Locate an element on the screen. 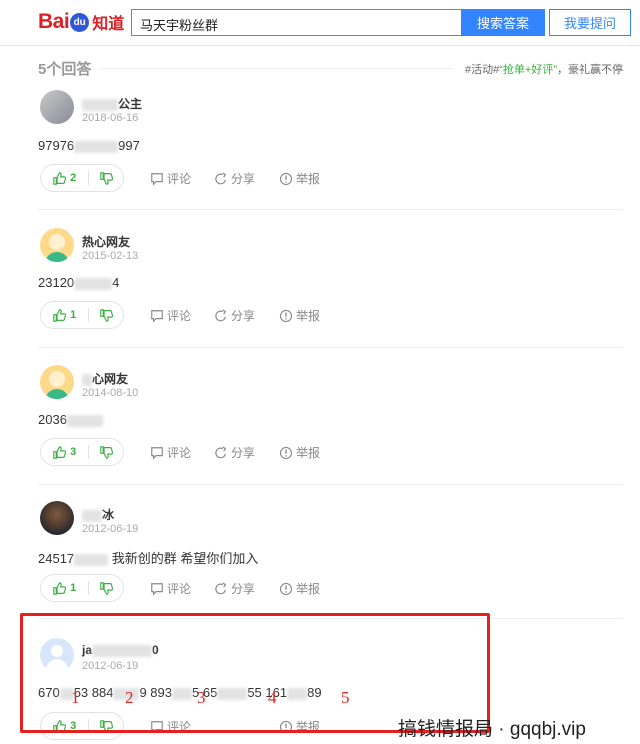 This screenshot has width=640, height=744. logo-zhidao-text: 知道 is located at coordinates (108, 24).